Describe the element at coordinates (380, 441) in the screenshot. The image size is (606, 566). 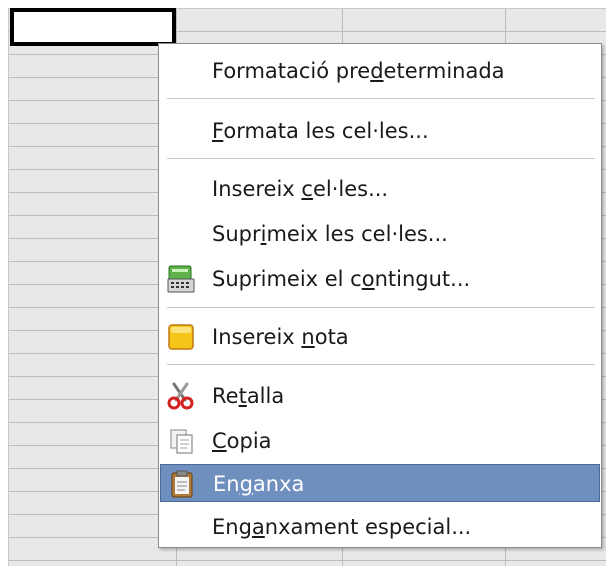
I see `menu-item-copy: Copia` at that location.